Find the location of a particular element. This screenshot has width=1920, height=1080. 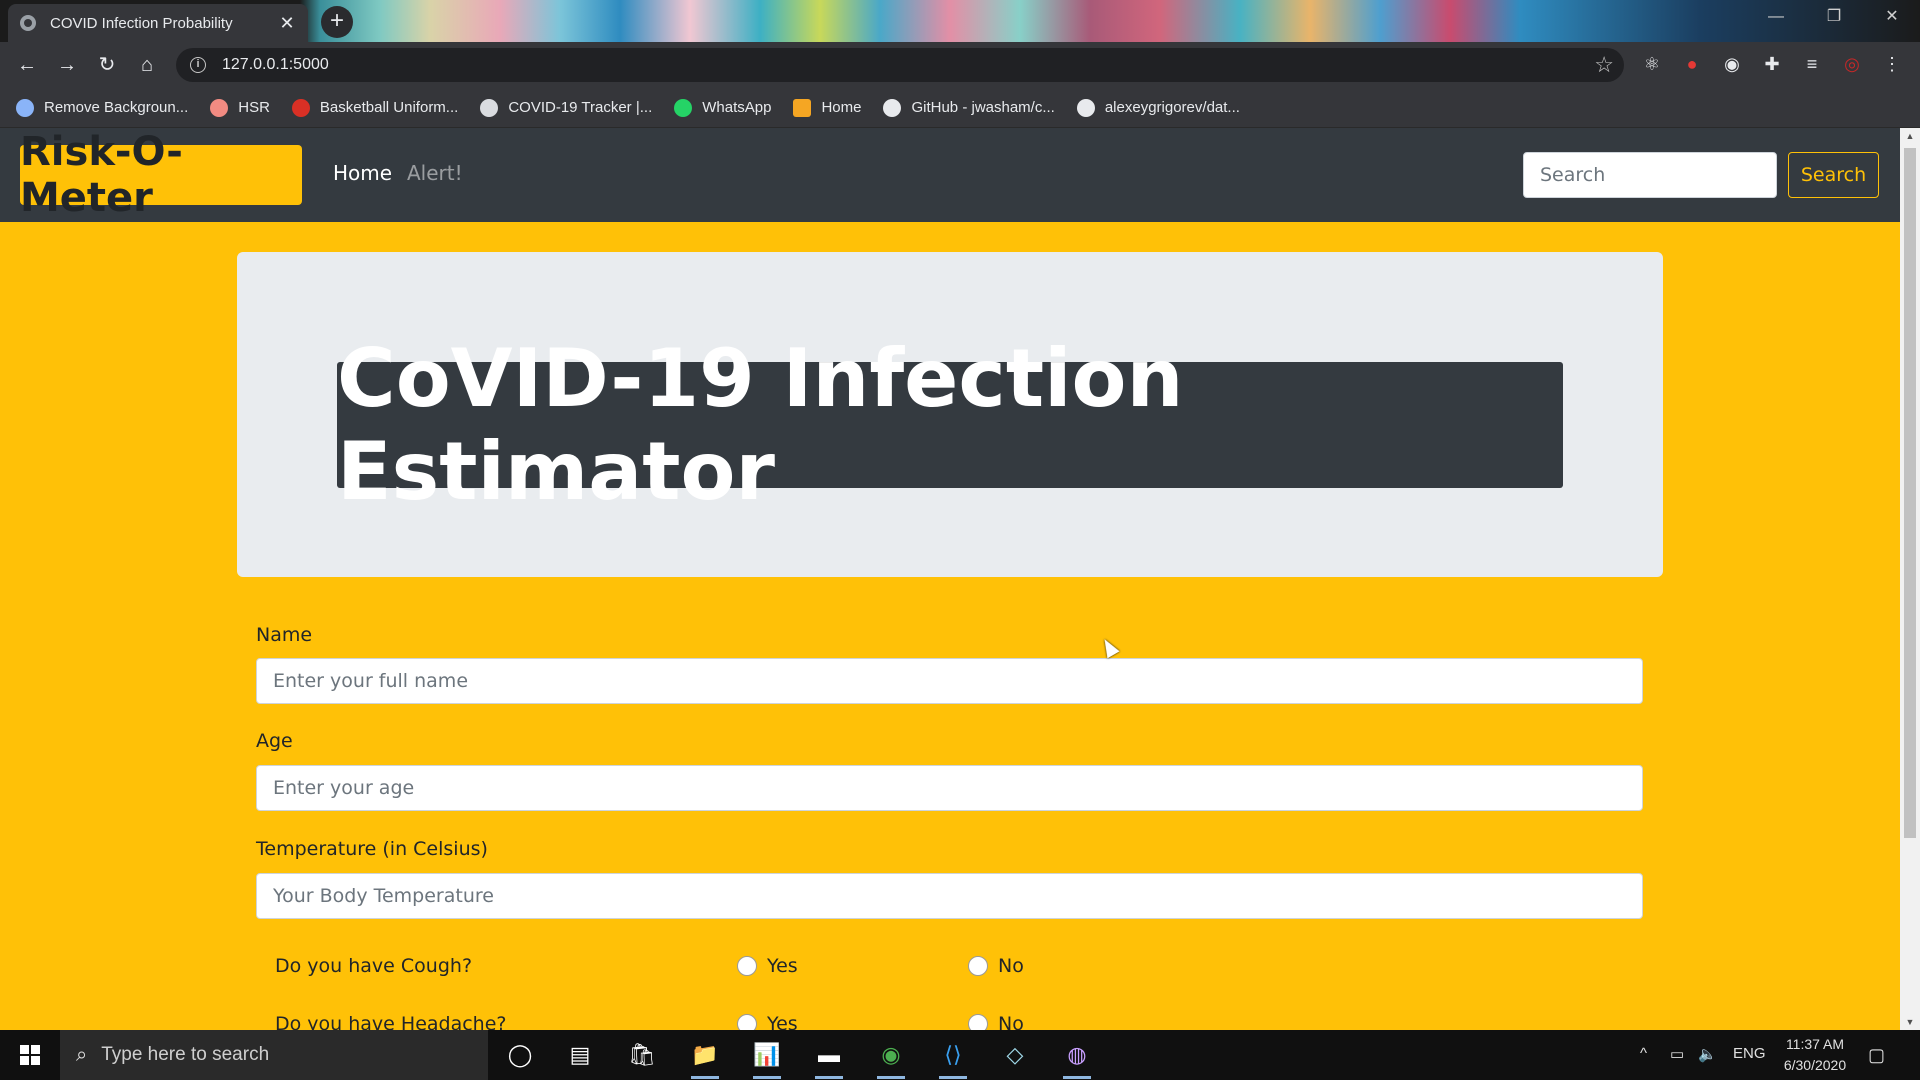

clock-time: 11:37 AM is located at coordinates (1815, 1044).